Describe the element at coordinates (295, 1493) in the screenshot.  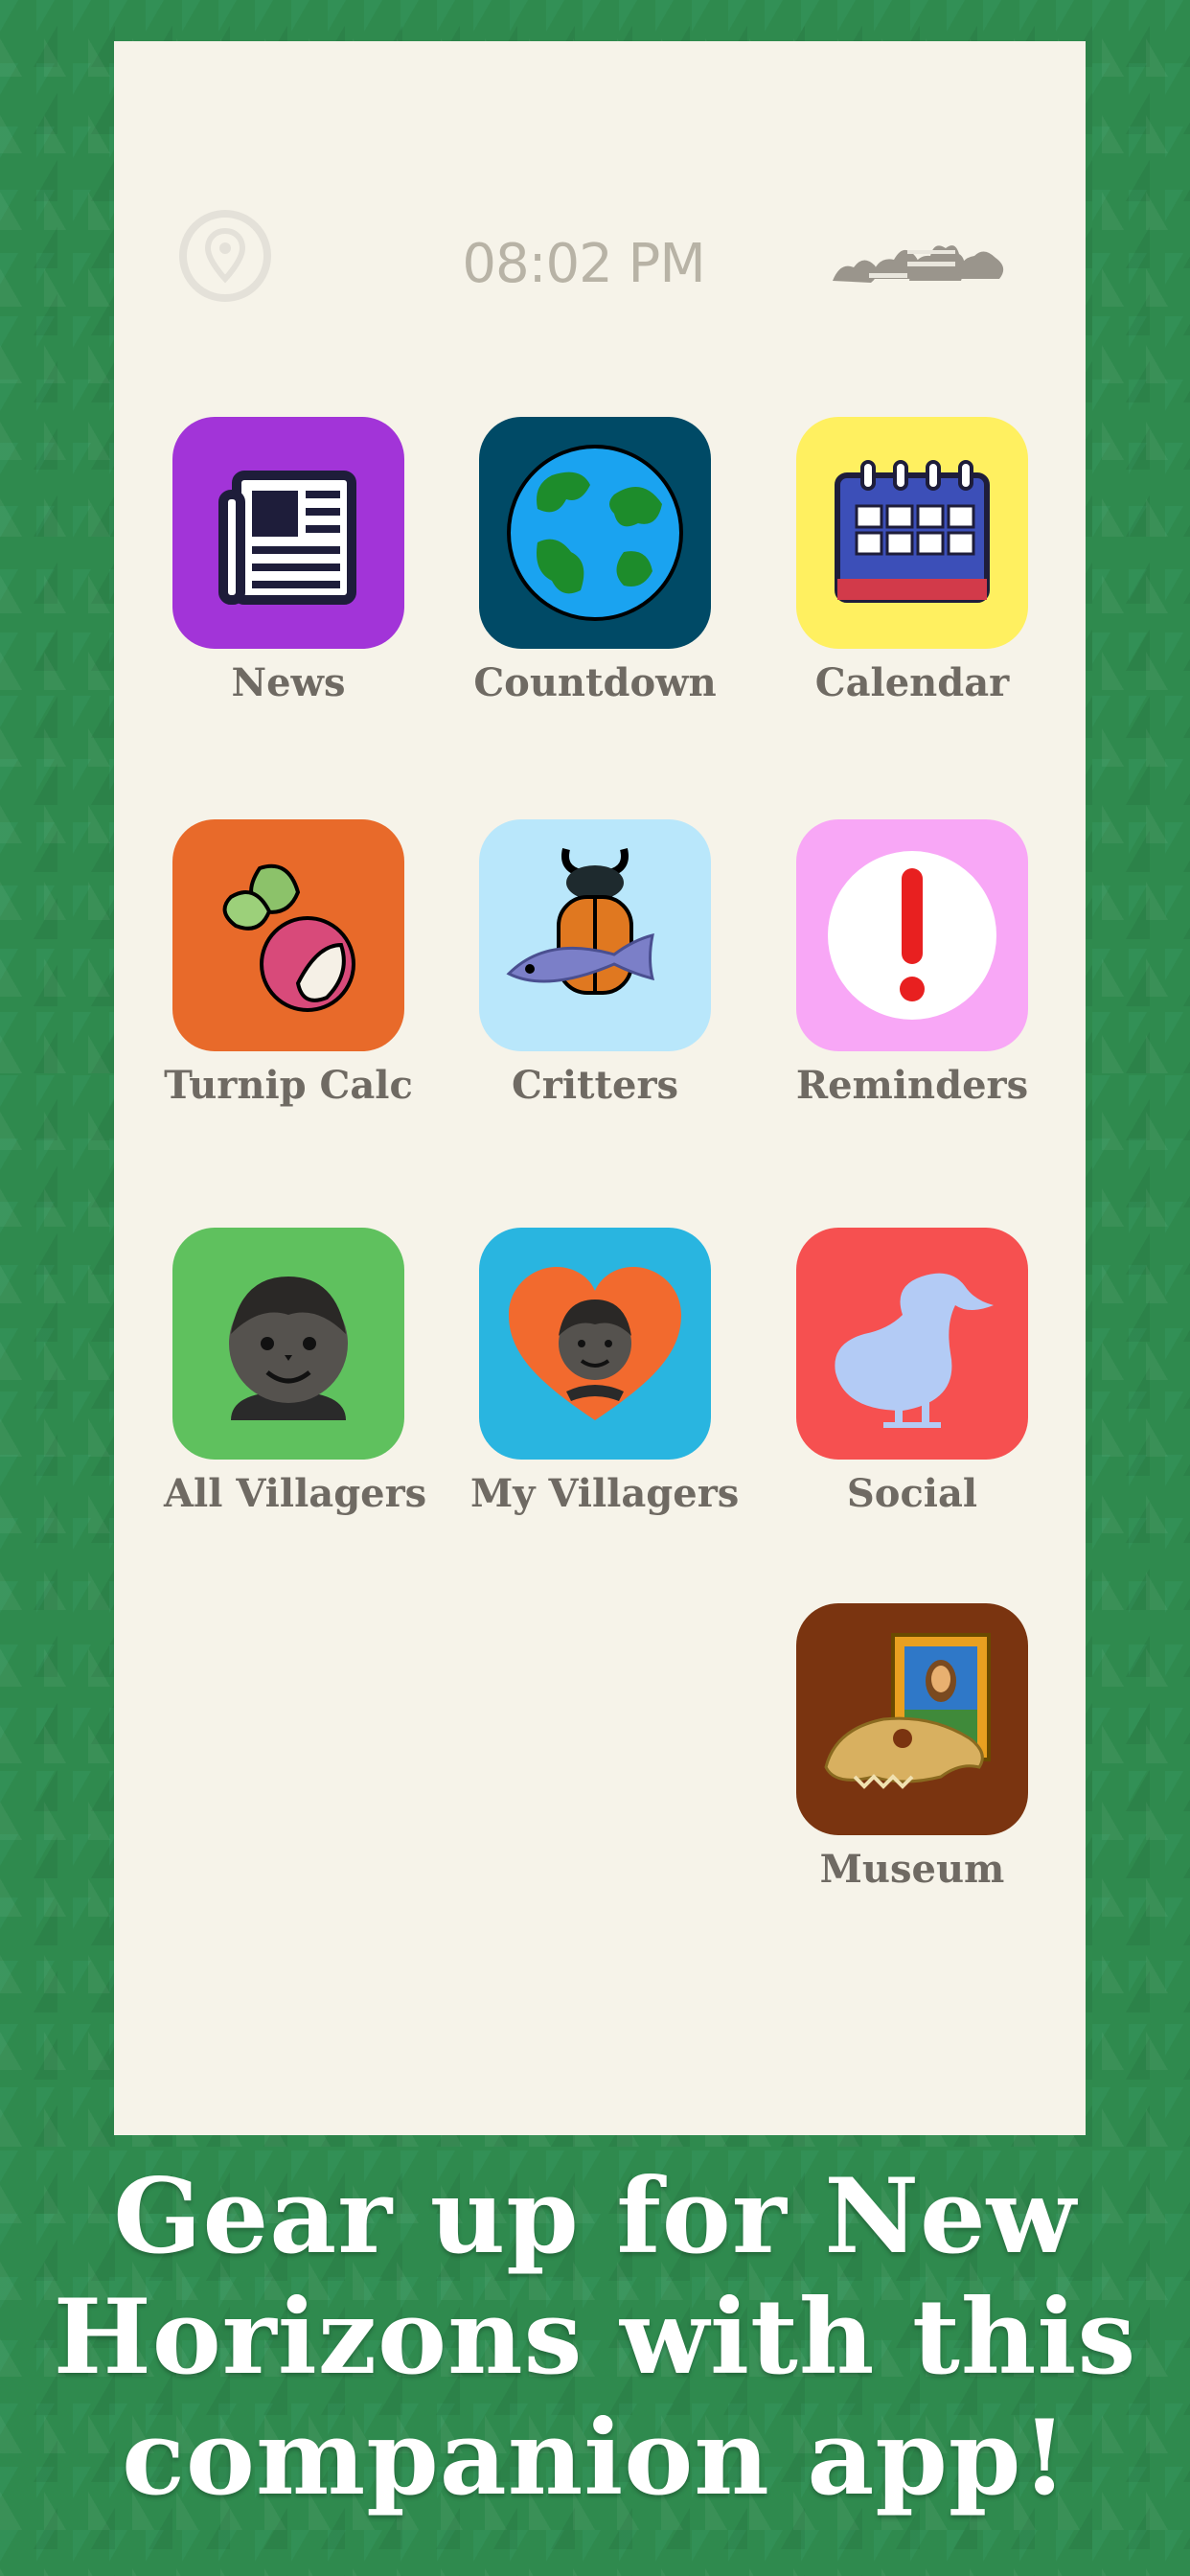
I see `app-label: All Villagers` at that location.